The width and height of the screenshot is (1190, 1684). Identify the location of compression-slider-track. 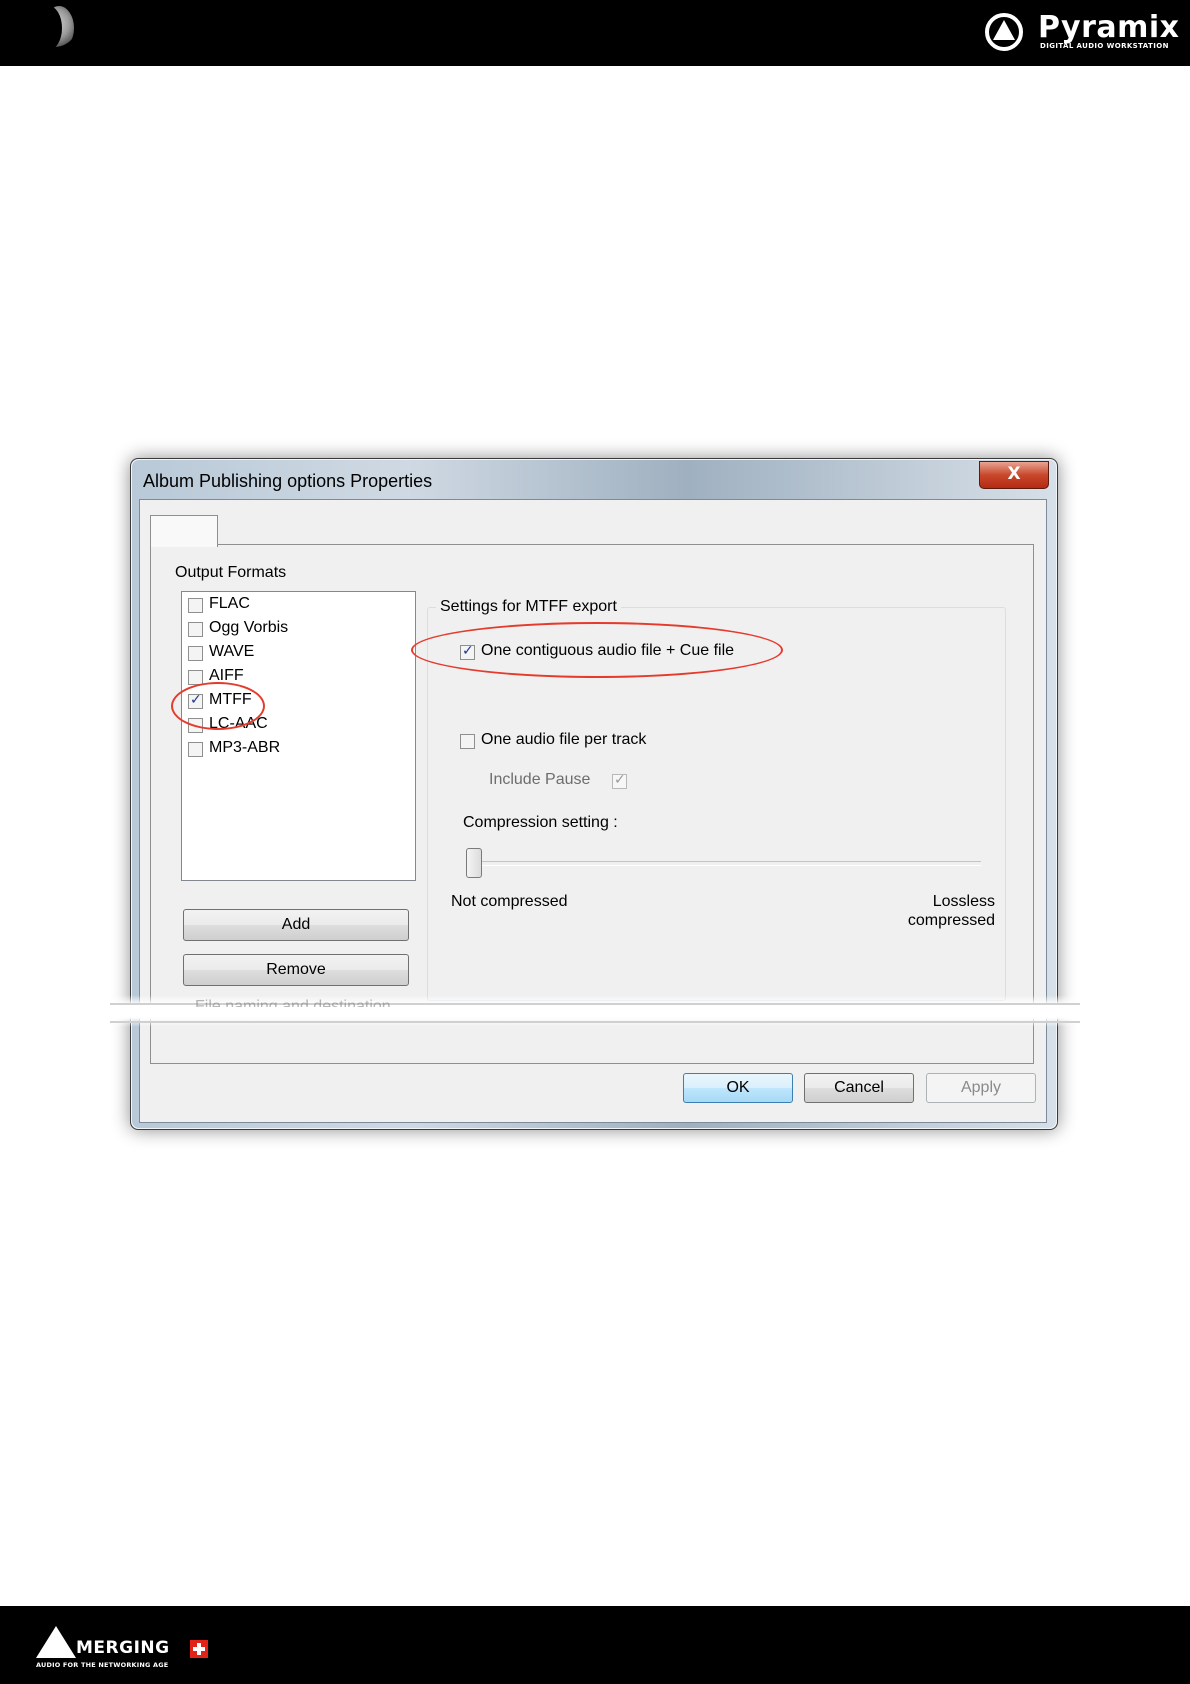
(723, 863).